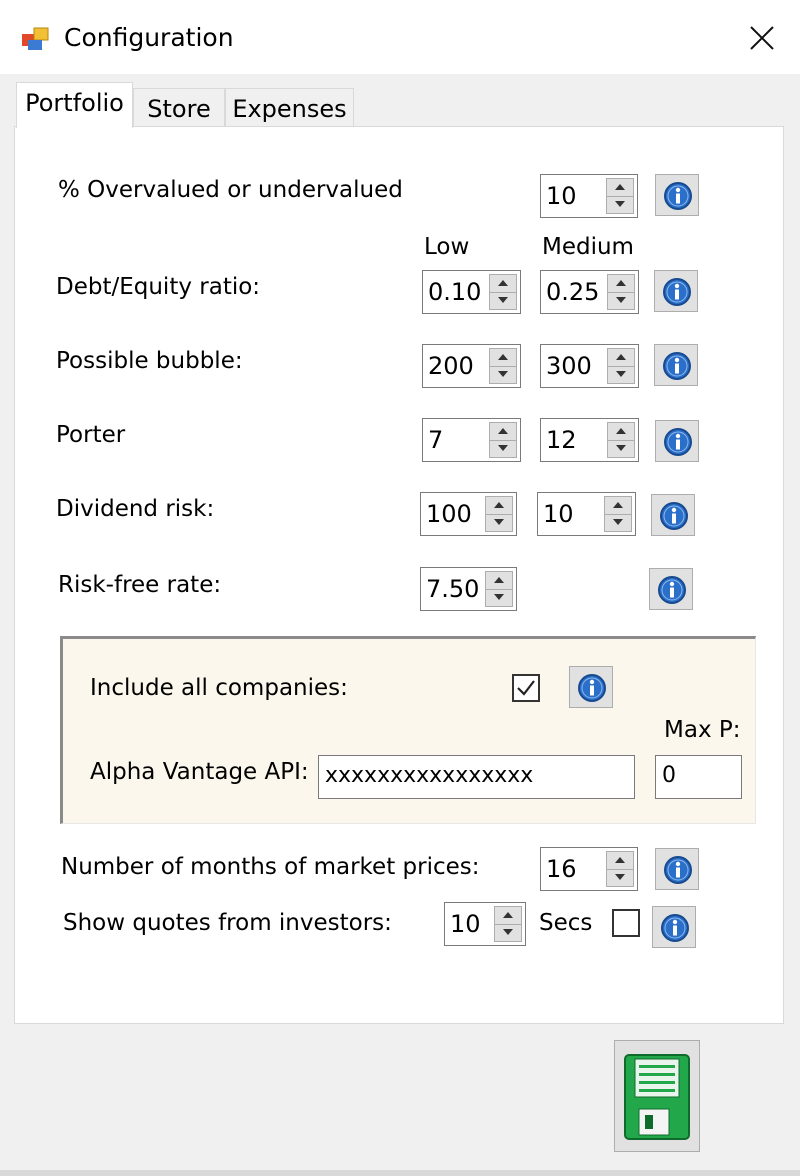 The image size is (800, 1176). I want to click on months-spinner: 16, so click(589, 869).